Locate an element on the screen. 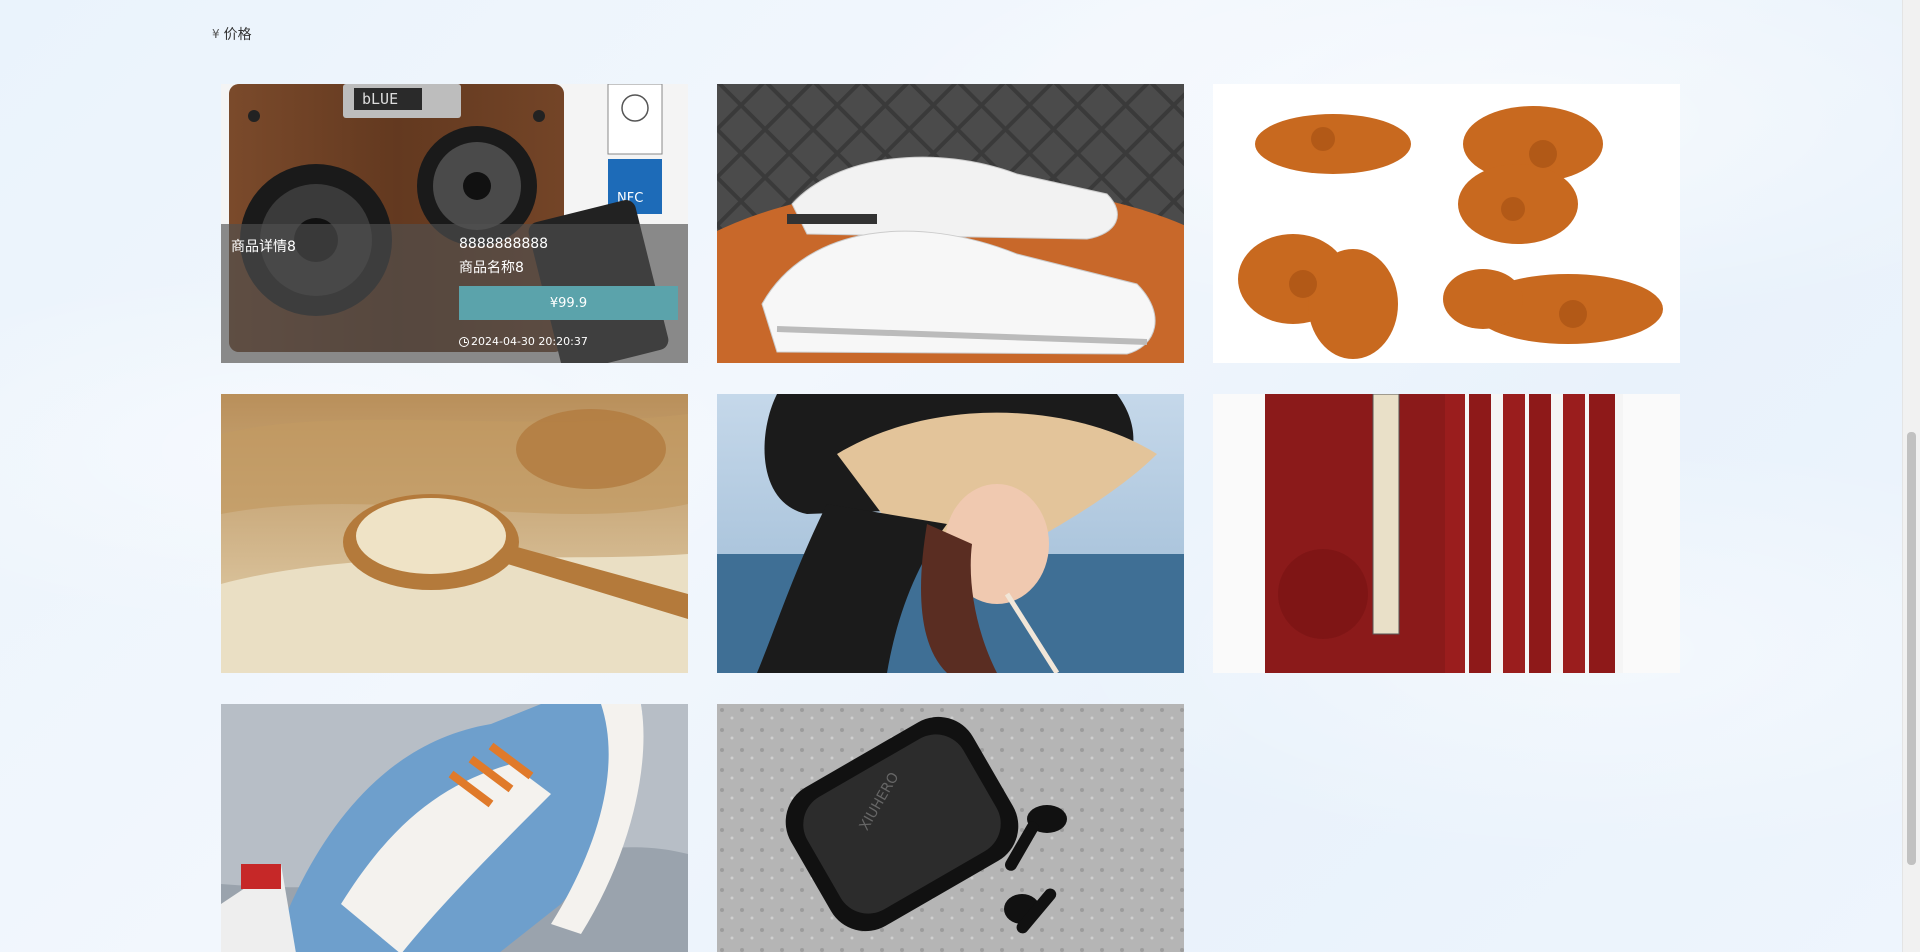 This screenshot has width=1920, height=952. product-price-button: ¥99.9 is located at coordinates (568, 303).